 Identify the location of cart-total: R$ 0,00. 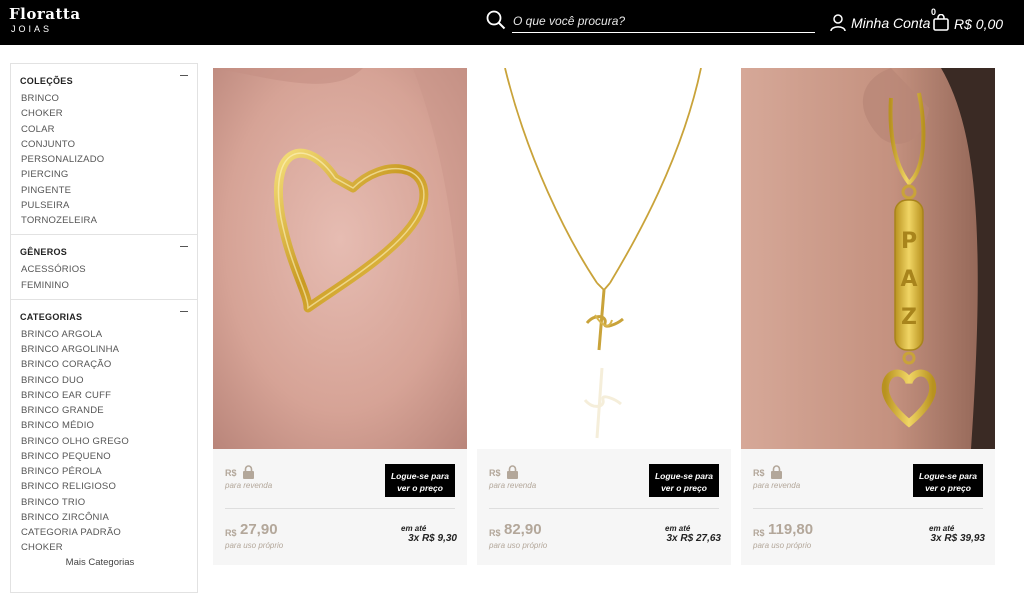
(979, 24).